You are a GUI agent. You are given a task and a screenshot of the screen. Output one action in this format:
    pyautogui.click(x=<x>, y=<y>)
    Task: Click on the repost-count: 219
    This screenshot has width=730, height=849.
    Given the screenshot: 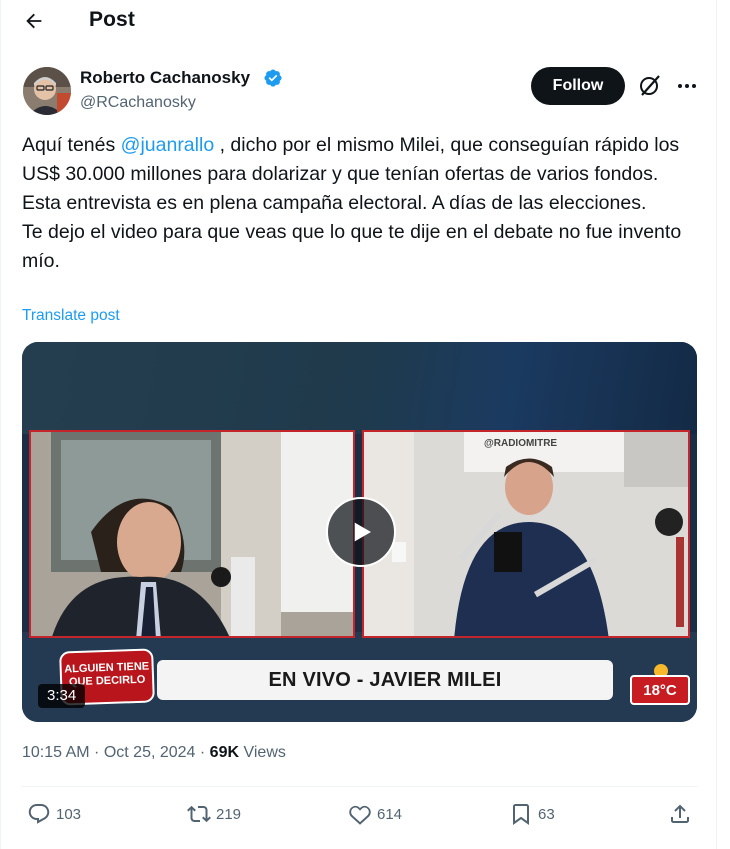 What is the action you would take?
    pyautogui.click(x=229, y=814)
    